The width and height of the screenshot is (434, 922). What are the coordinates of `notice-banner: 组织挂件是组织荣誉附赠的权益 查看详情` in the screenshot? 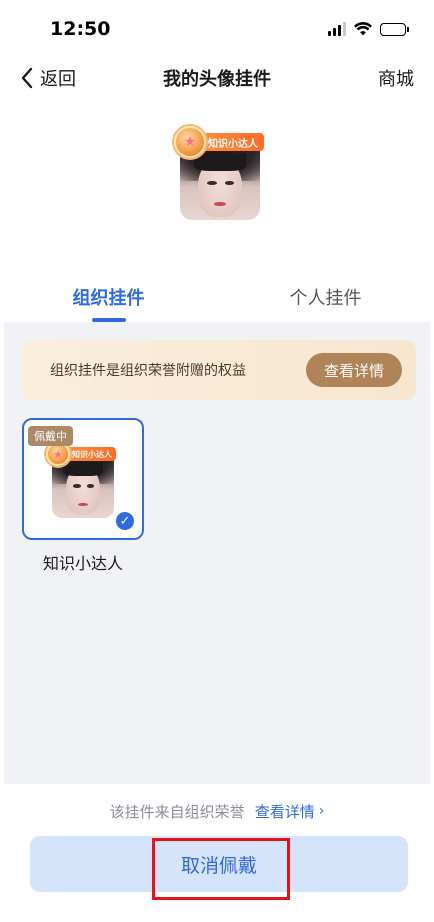 It's located at (219, 370).